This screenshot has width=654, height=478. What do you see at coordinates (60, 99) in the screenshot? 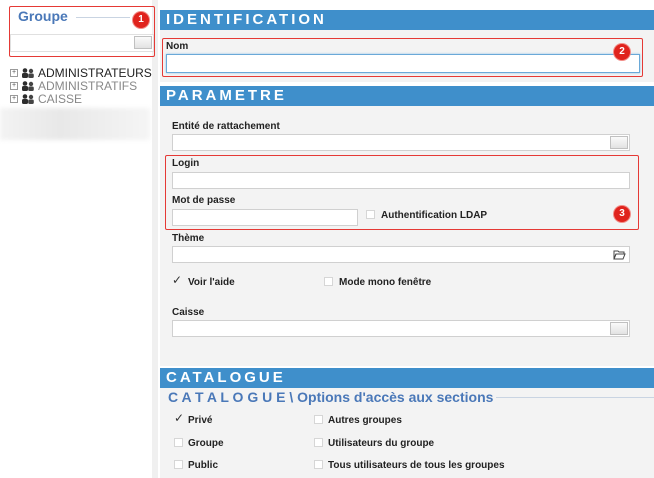
I see `tree-item-label: CAISSE` at bounding box center [60, 99].